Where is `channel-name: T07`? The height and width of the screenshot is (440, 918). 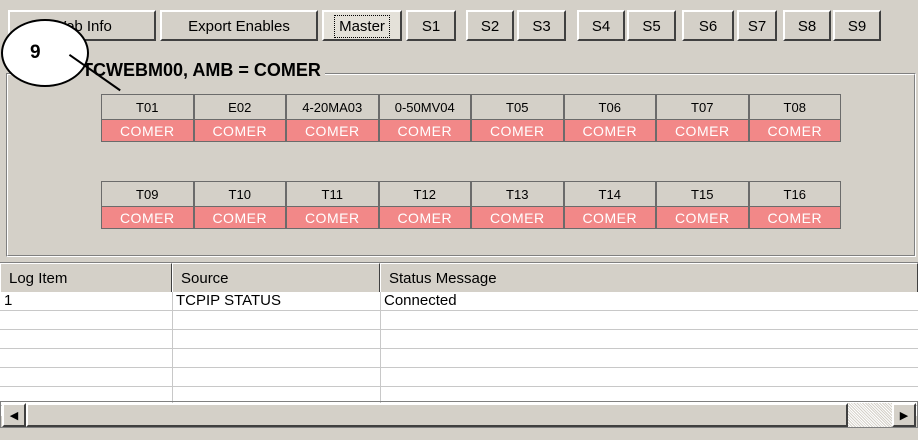 channel-name: T07 is located at coordinates (702, 107).